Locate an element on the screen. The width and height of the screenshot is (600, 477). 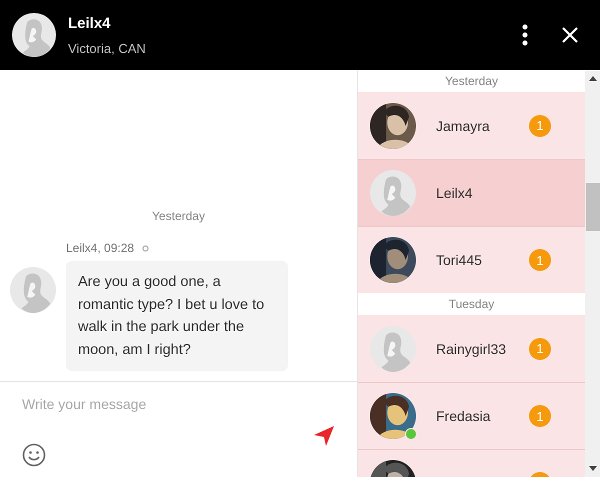
emoji-icon is located at coordinates (34, 455).